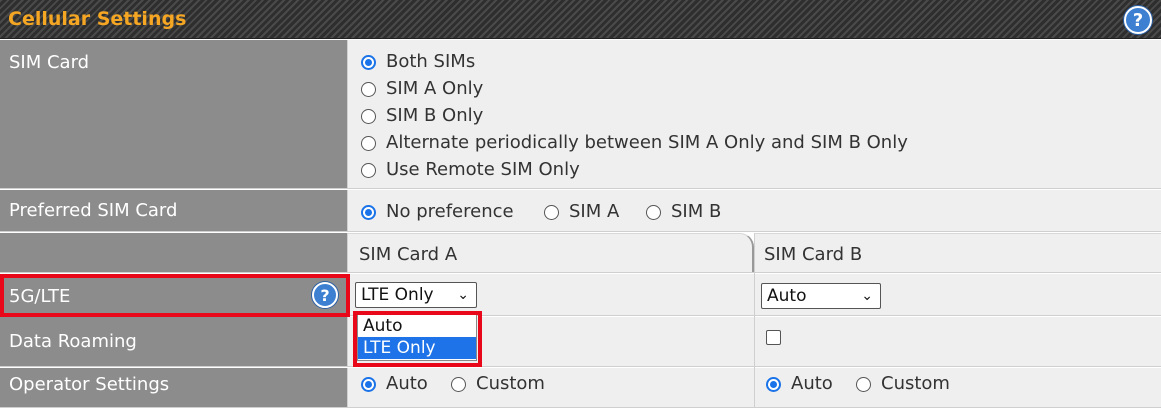  I want to click on sim-a-operator-auto-radio: Auto, so click(394, 383).